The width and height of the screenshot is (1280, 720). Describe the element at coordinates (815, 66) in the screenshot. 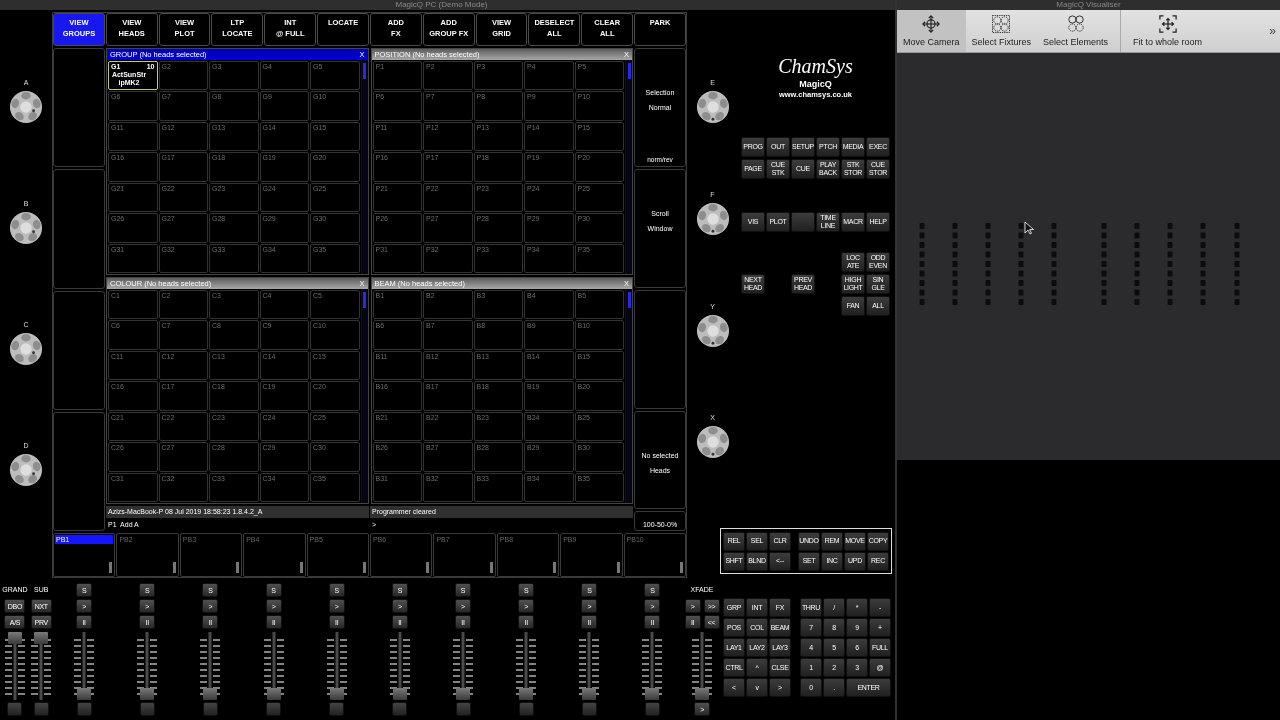

I see `brand-logo: ChamSys` at that location.